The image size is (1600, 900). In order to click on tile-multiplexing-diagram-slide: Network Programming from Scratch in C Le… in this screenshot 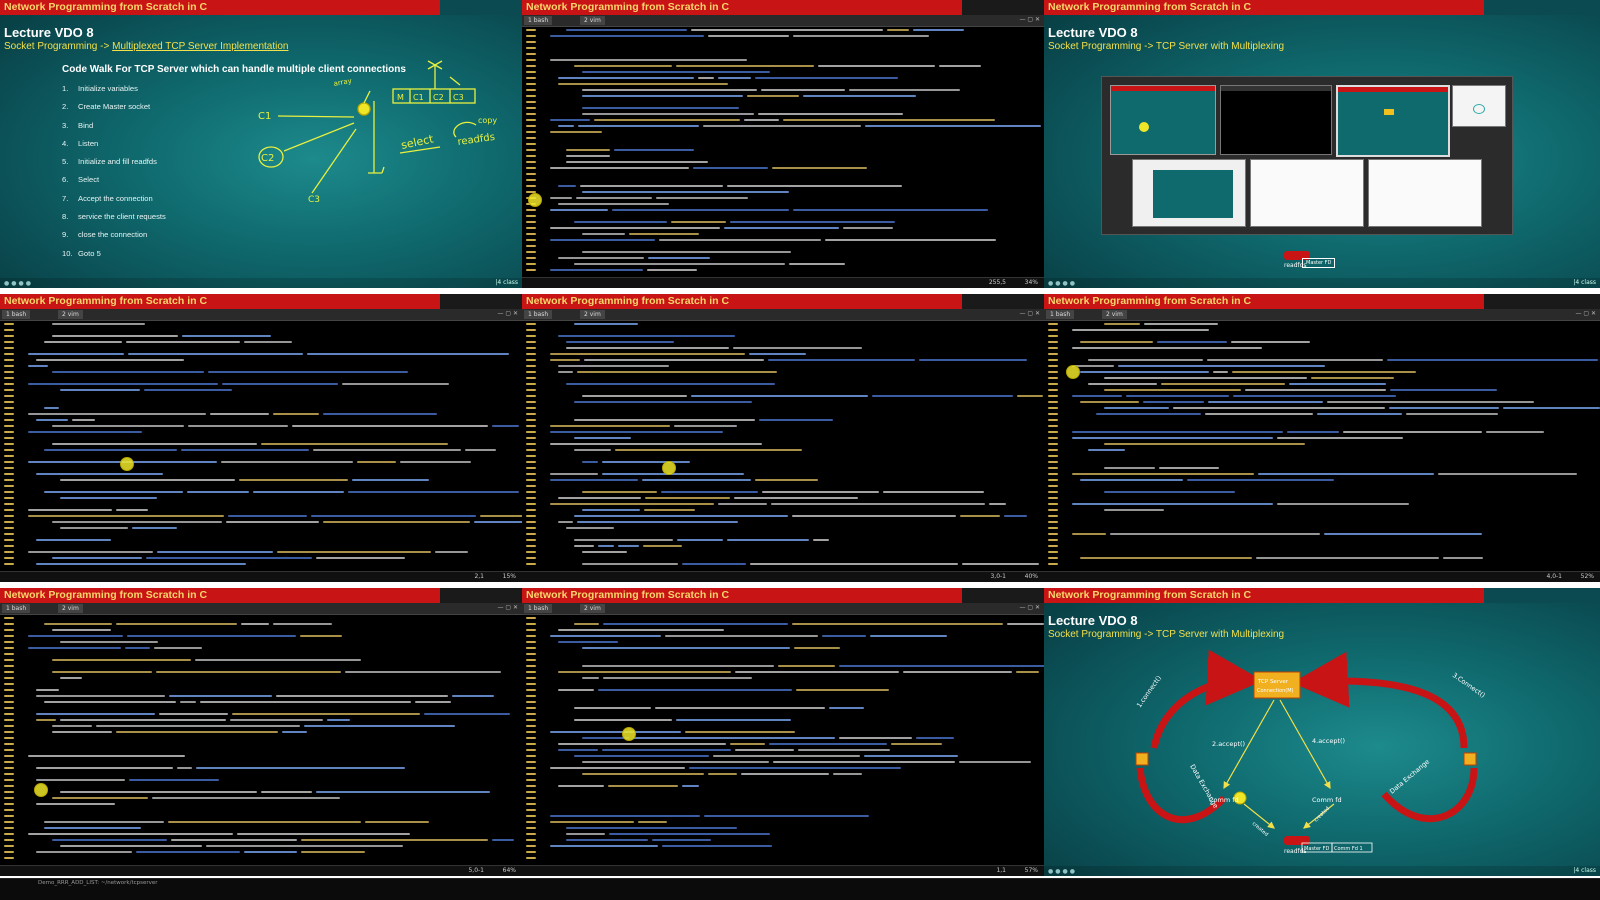, I will do `click(1322, 732)`.